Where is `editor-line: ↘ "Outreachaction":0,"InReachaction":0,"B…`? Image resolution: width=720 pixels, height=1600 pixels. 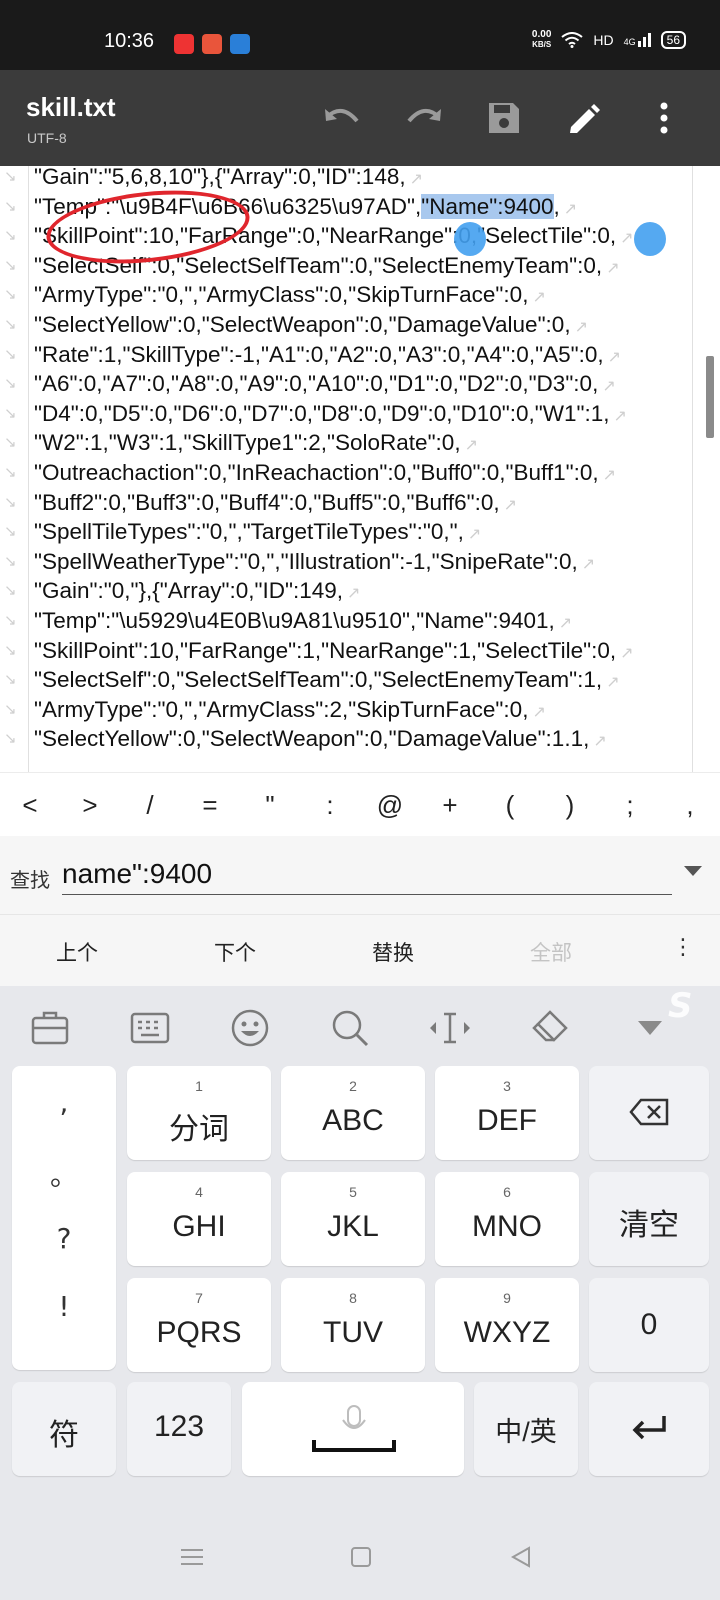
editor-line: ↘ "Outreachaction":0,"InReachaction":0,"B… is located at coordinates (349, 473).